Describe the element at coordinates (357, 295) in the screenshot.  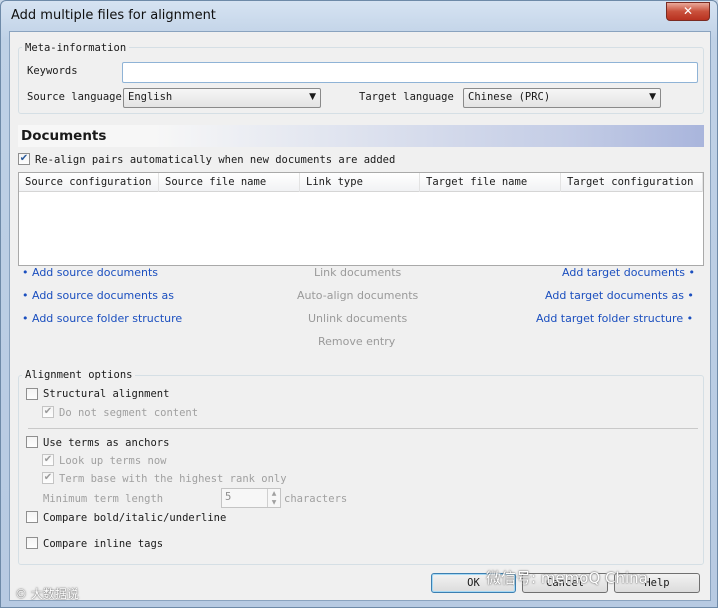
I see `auto-align-documents-link: Auto-align documents` at that location.